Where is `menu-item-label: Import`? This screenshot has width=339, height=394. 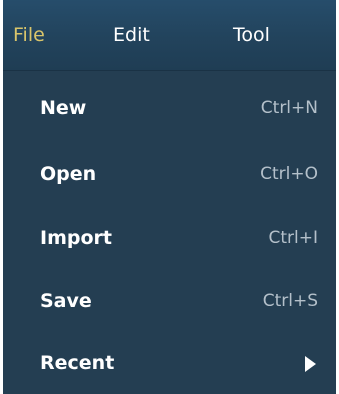 menu-item-label: Import is located at coordinates (76, 238).